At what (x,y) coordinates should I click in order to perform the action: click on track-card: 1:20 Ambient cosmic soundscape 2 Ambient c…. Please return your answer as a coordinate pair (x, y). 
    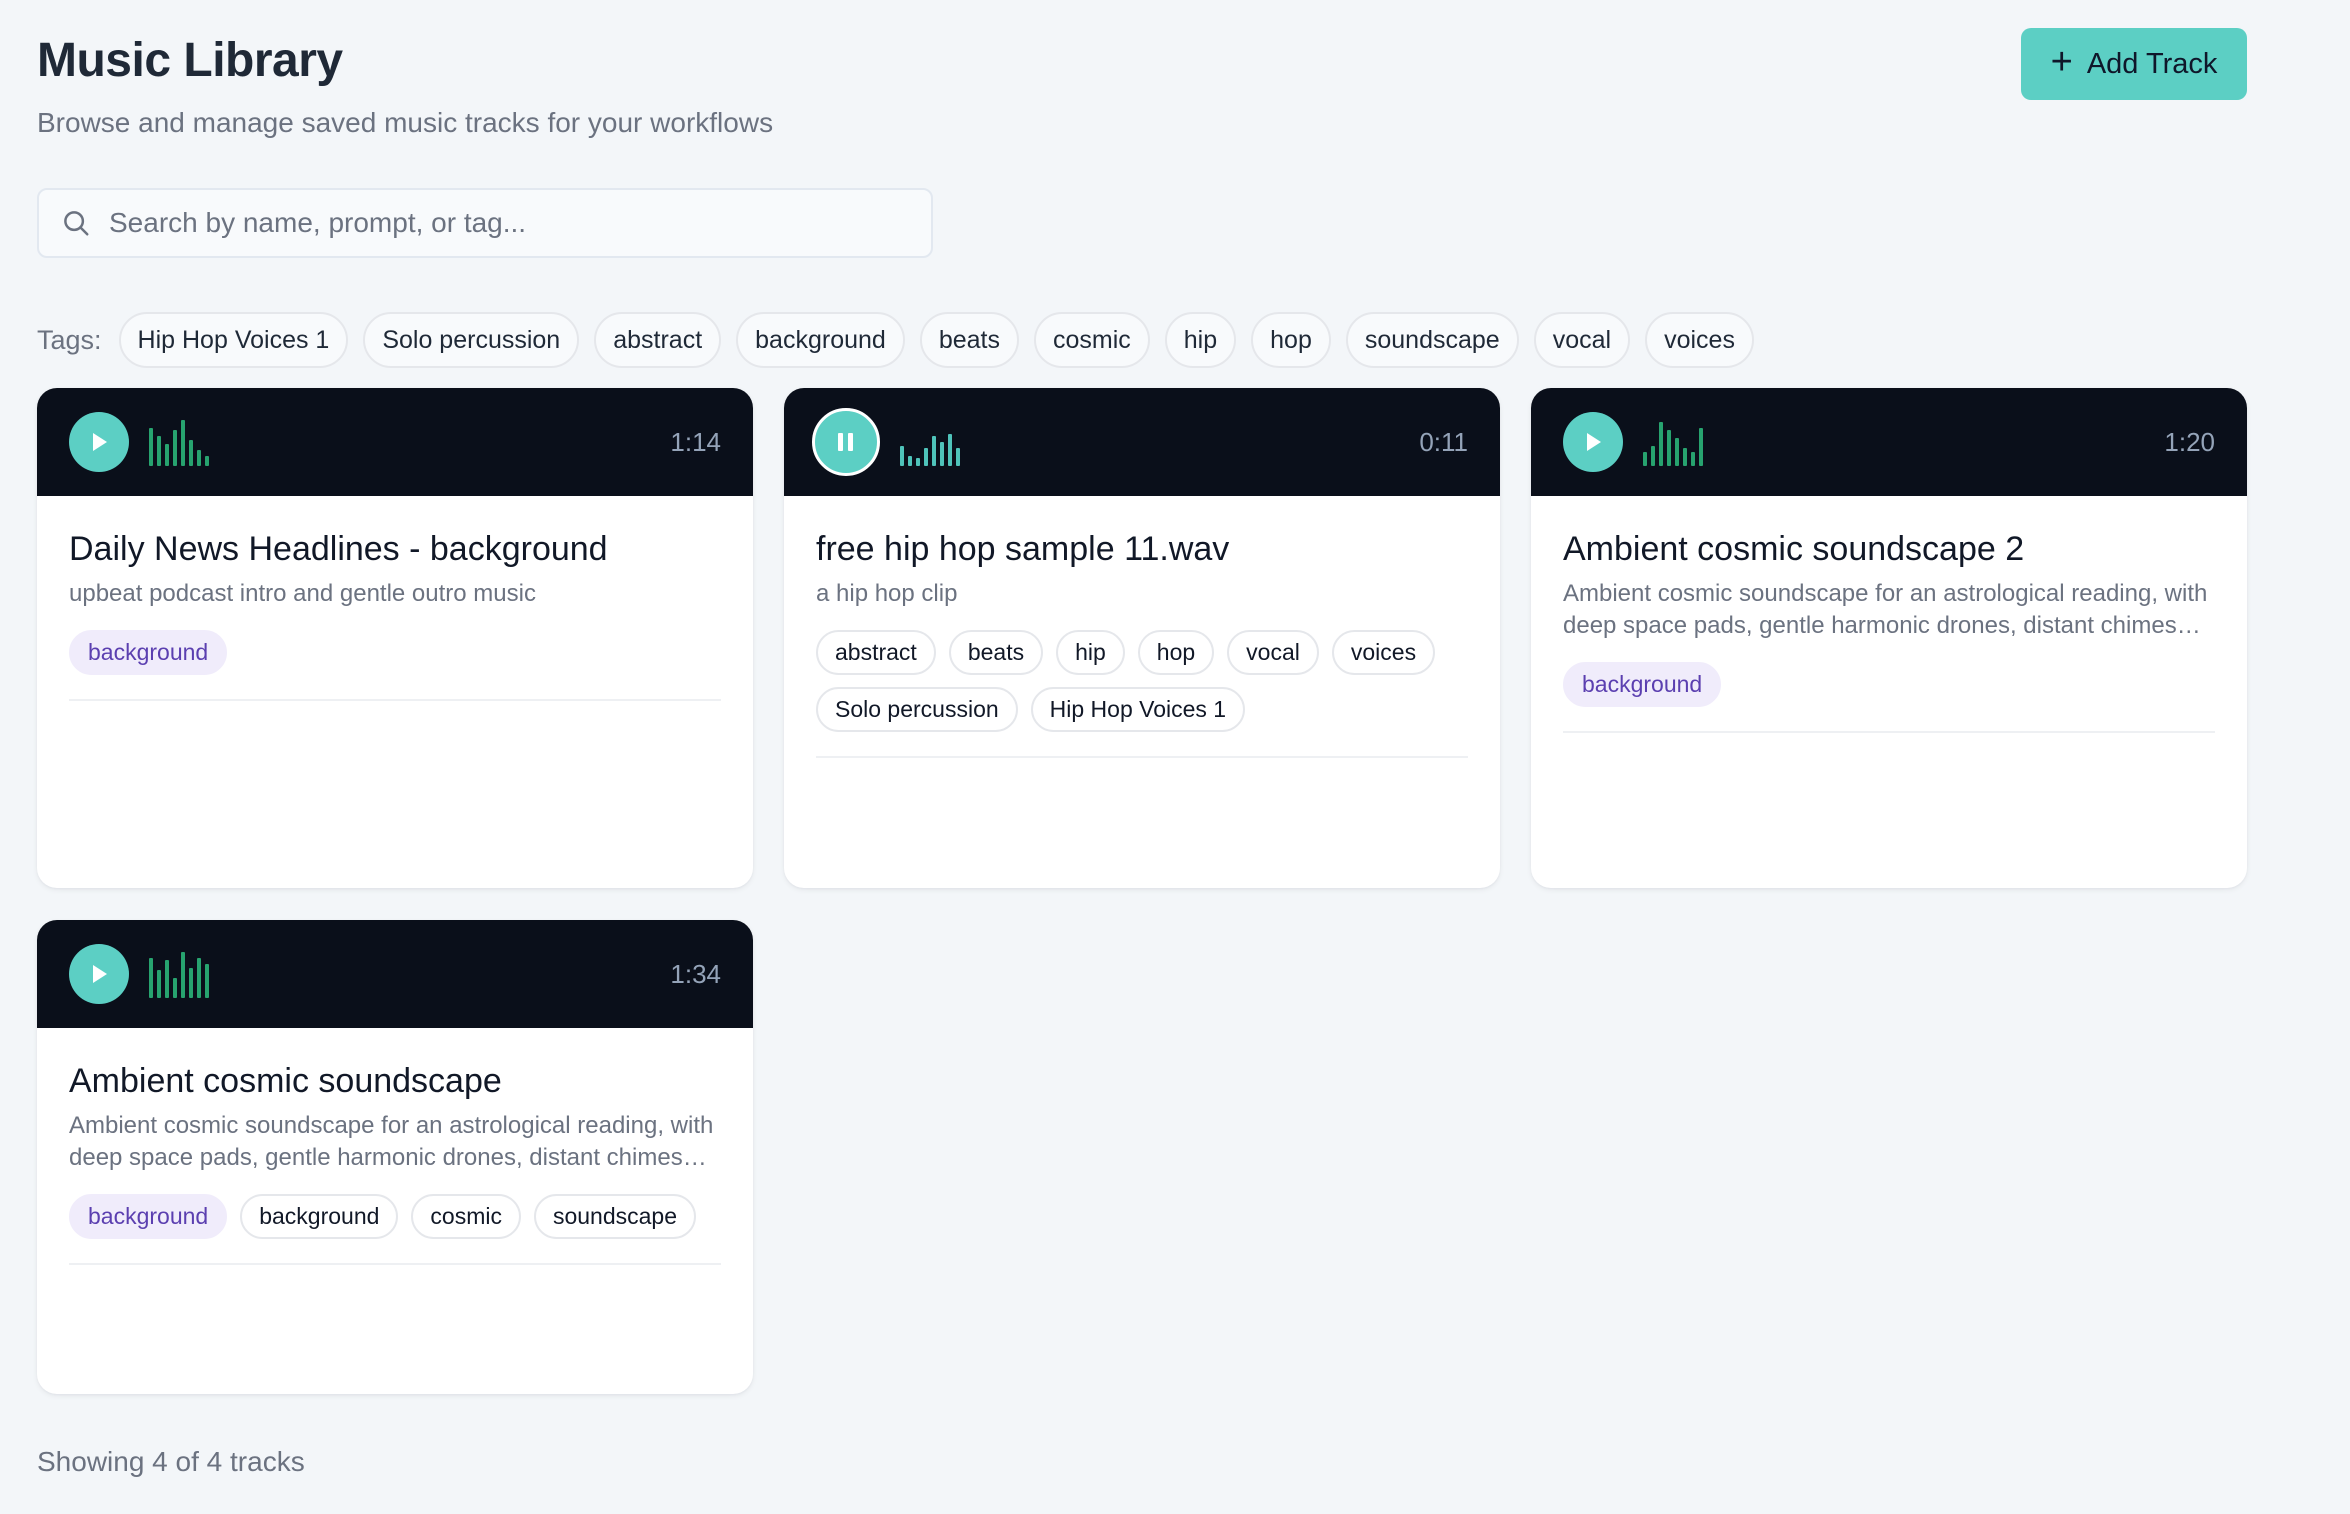
    Looking at the image, I should click on (1889, 638).